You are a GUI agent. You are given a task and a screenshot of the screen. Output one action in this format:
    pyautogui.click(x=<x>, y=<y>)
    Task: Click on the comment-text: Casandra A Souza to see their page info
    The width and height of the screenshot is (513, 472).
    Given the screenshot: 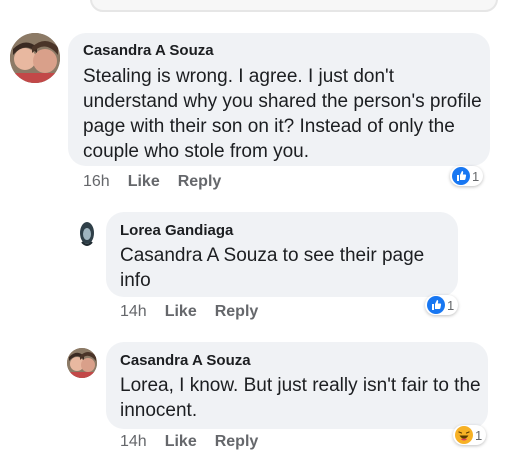 What is the action you would take?
    pyautogui.click(x=272, y=268)
    